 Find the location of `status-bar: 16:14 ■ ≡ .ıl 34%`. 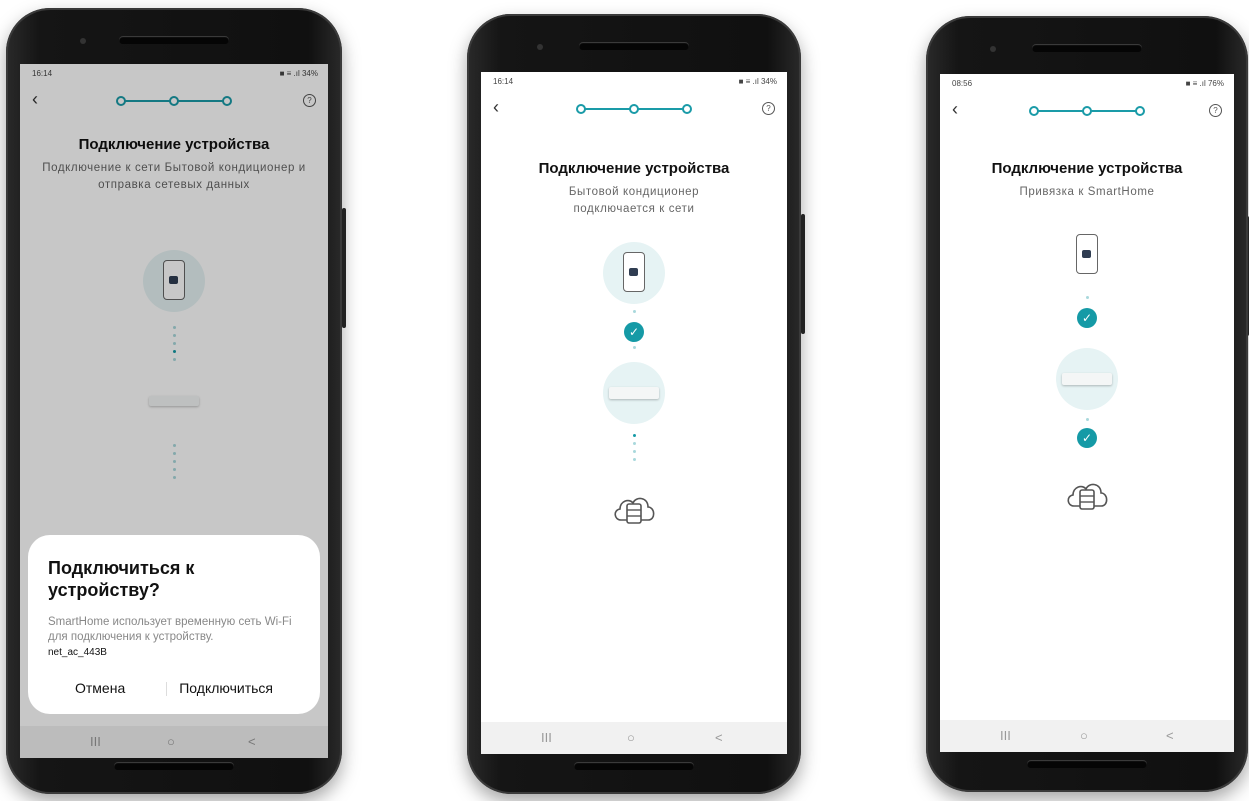

status-bar: 16:14 ■ ≡ .ıl 34% is located at coordinates (634, 81).